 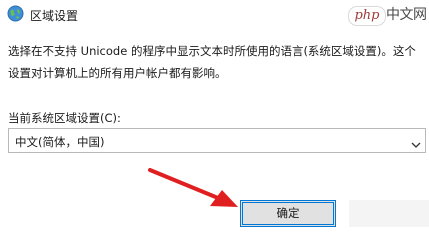 What do you see at coordinates (406, 15) in the screenshot?
I see `watermark-text: 中文网` at bounding box center [406, 15].